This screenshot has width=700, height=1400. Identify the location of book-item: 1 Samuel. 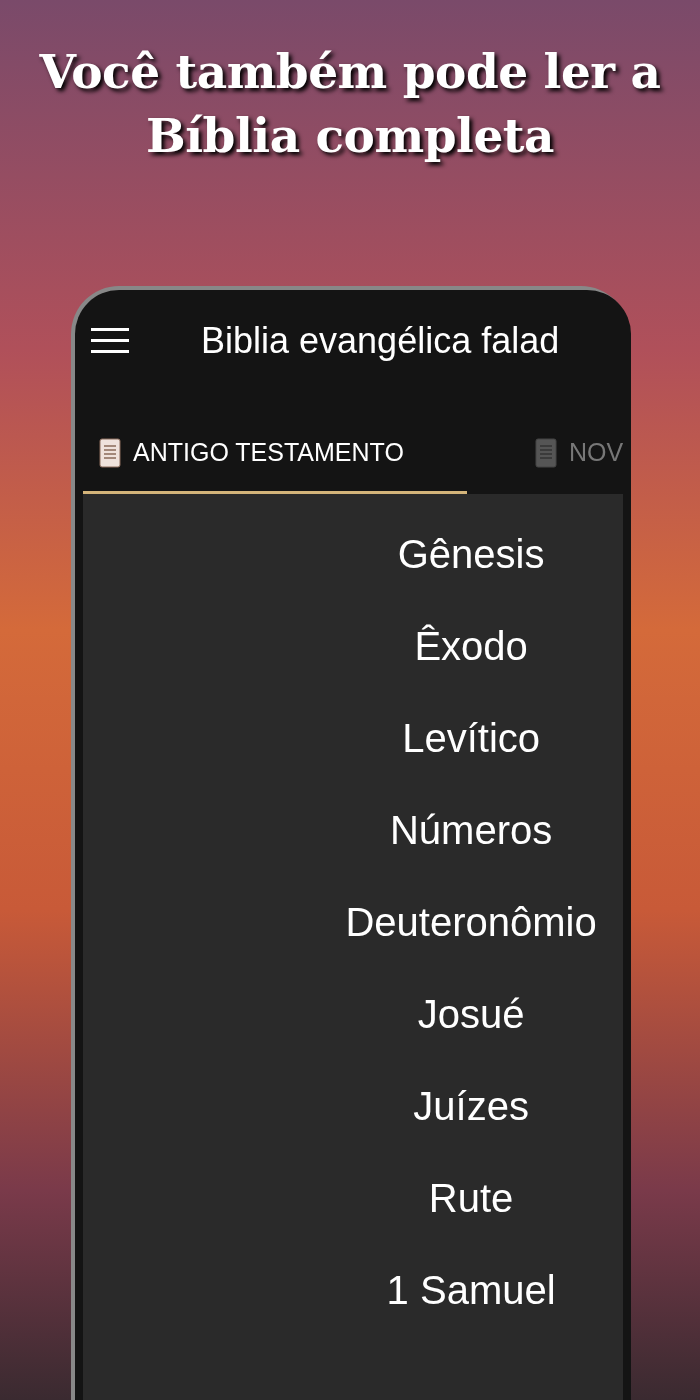
(471, 1290).